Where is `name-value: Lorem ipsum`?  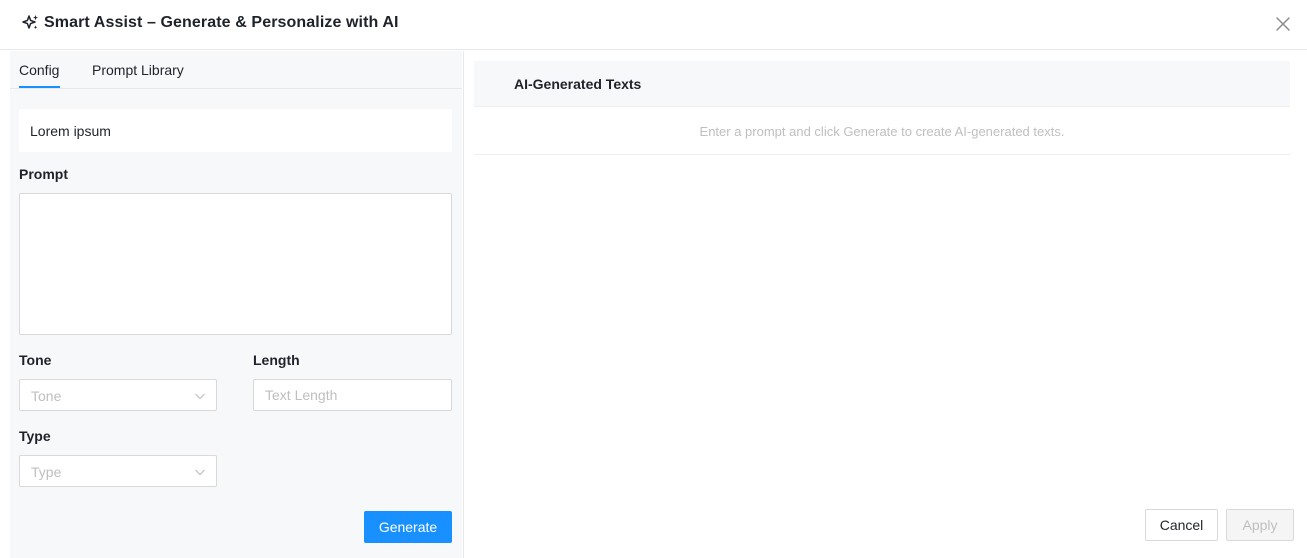 name-value: Lorem ipsum is located at coordinates (70, 131).